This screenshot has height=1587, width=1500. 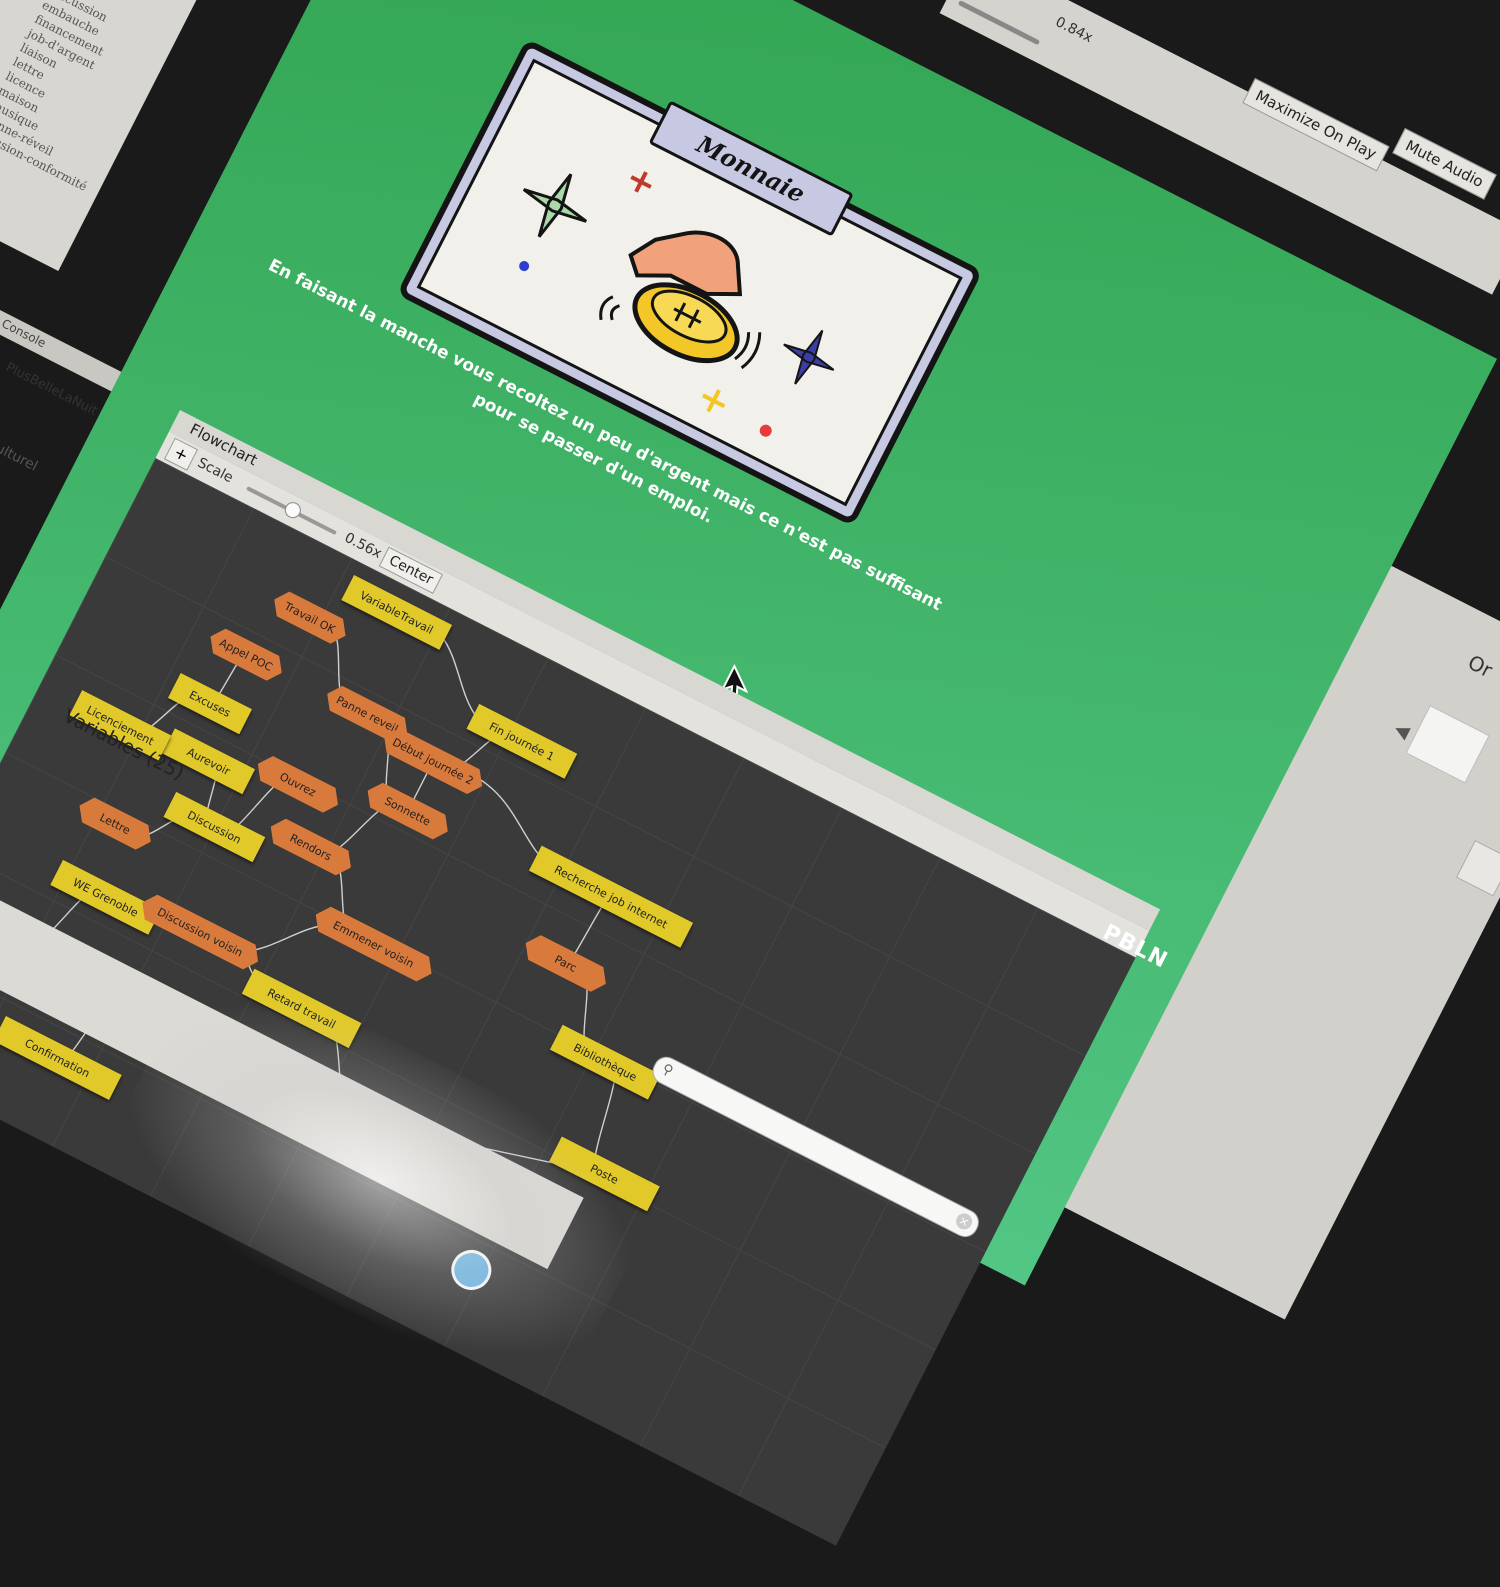 I want to click on plus-red-icon, so click(x=641, y=182).